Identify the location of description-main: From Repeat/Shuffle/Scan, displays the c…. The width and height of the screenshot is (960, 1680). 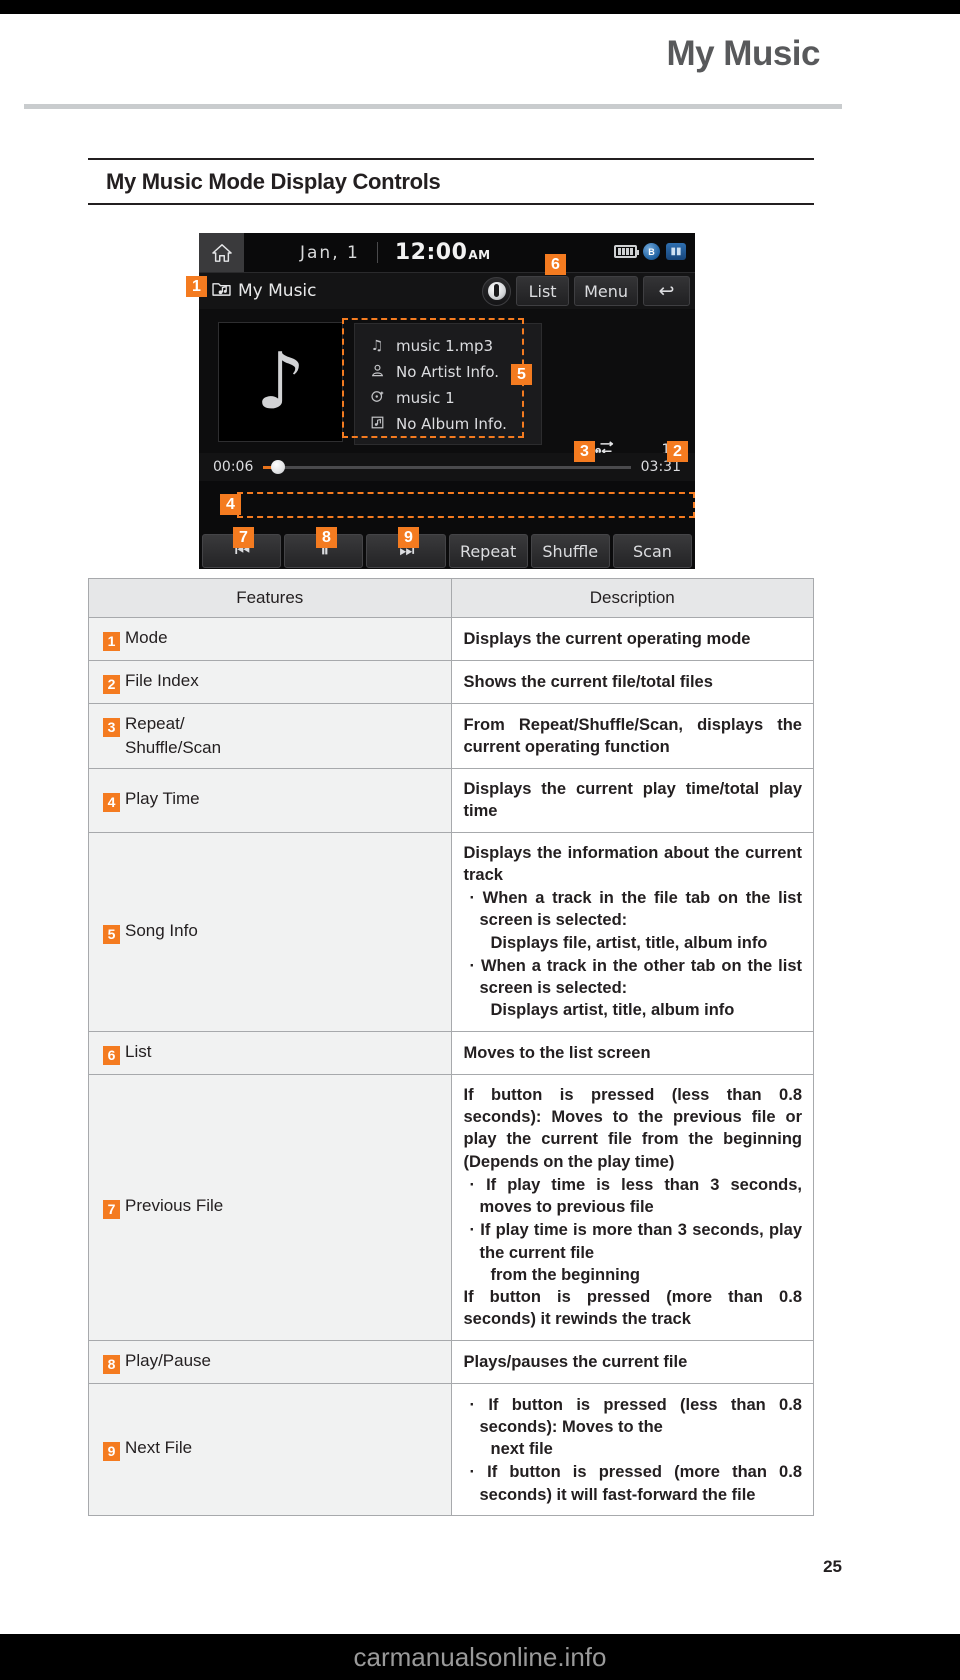
(633, 736).